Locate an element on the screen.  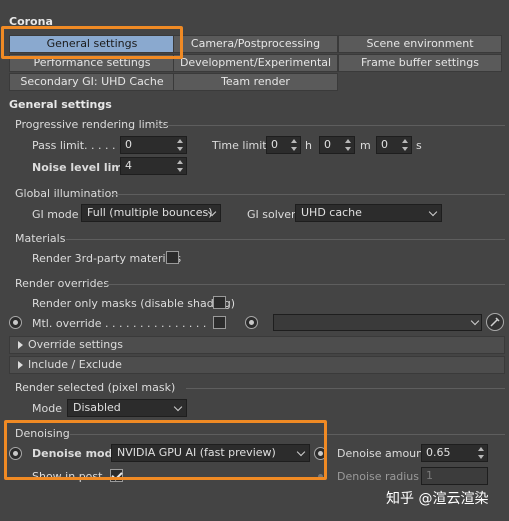
seconds-unit: s is located at coordinates (419, 145).